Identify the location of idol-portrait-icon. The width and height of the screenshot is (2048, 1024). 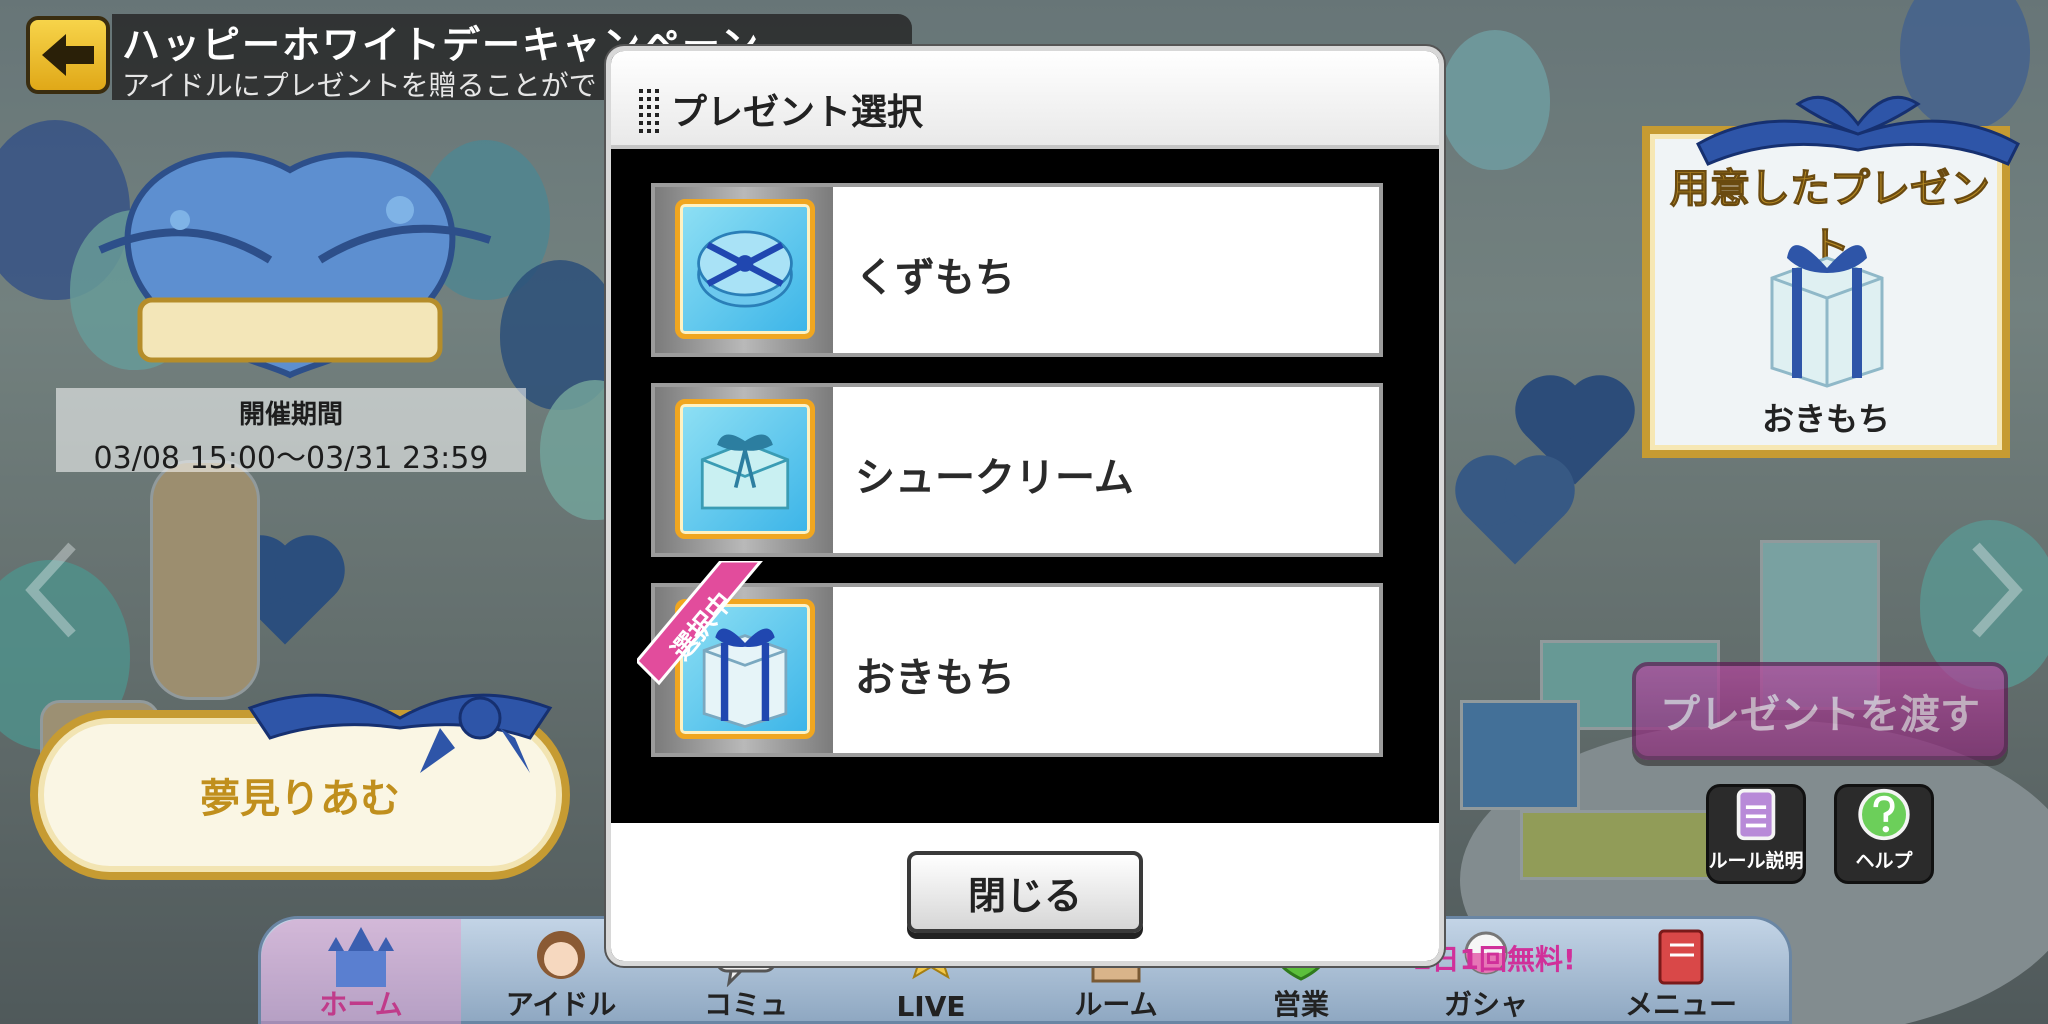
(561, 955).